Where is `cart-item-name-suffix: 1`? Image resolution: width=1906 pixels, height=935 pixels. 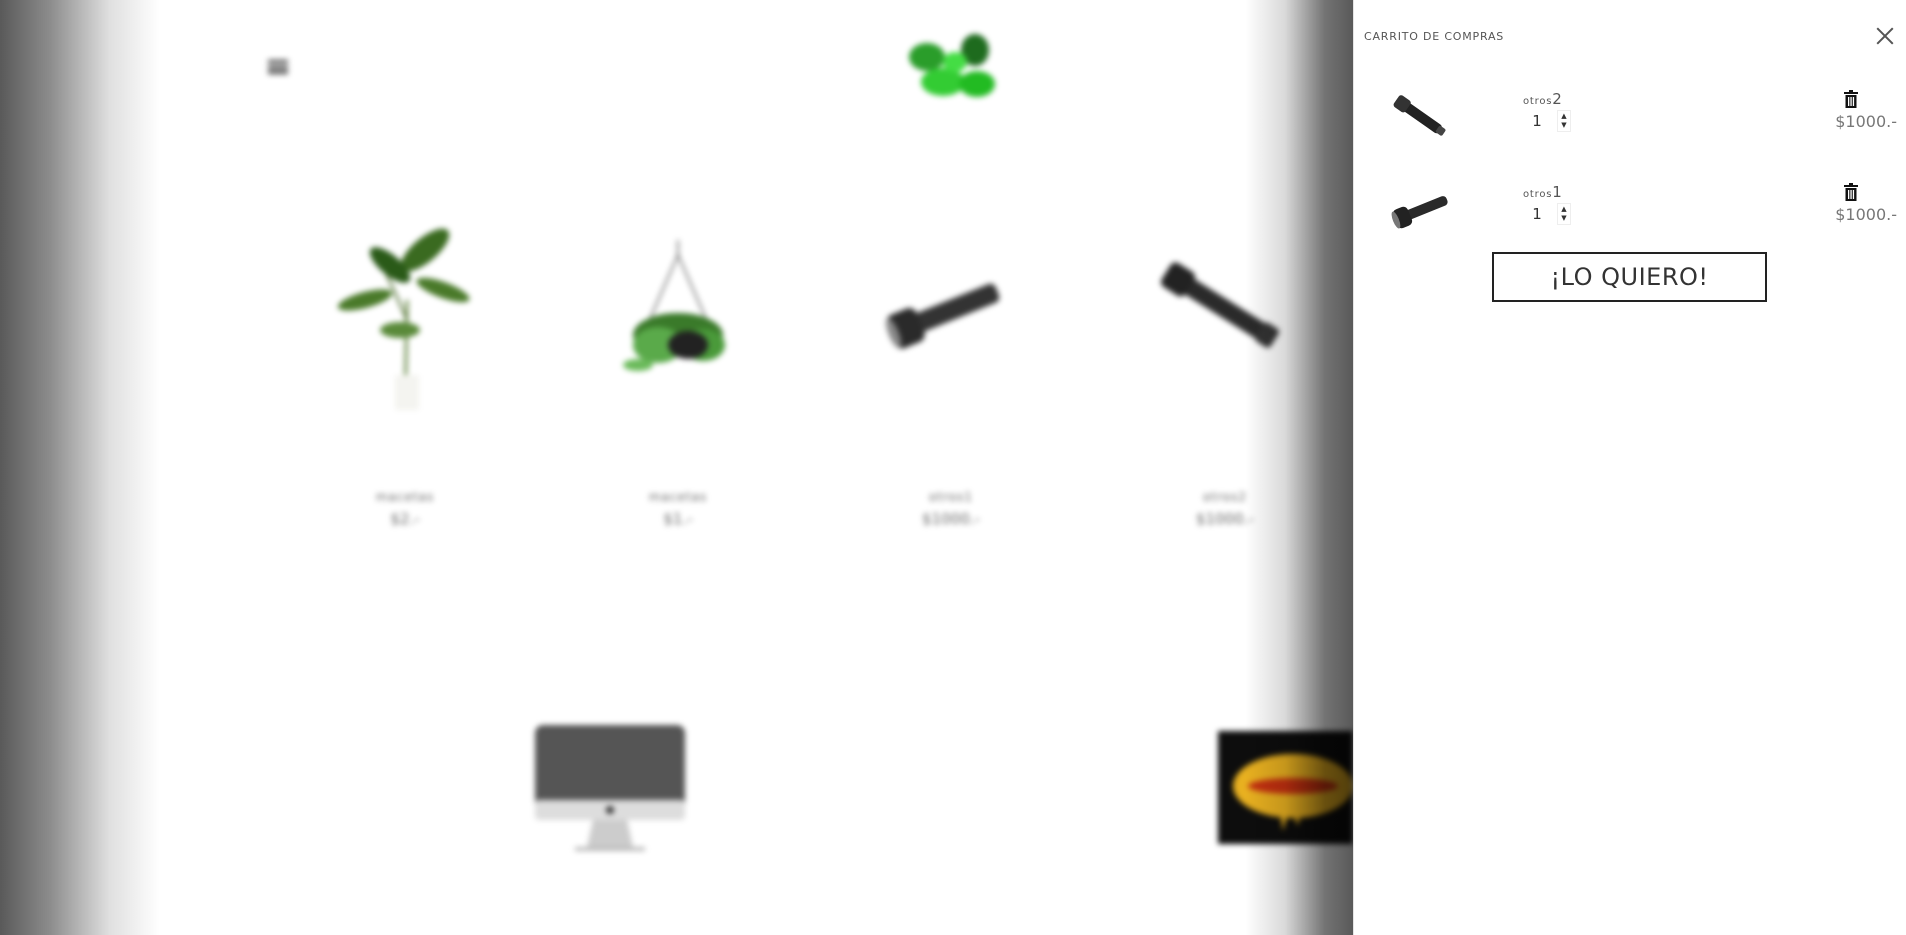
cart-item-name-suffix: 1 is located at coordinates (1557, 192).